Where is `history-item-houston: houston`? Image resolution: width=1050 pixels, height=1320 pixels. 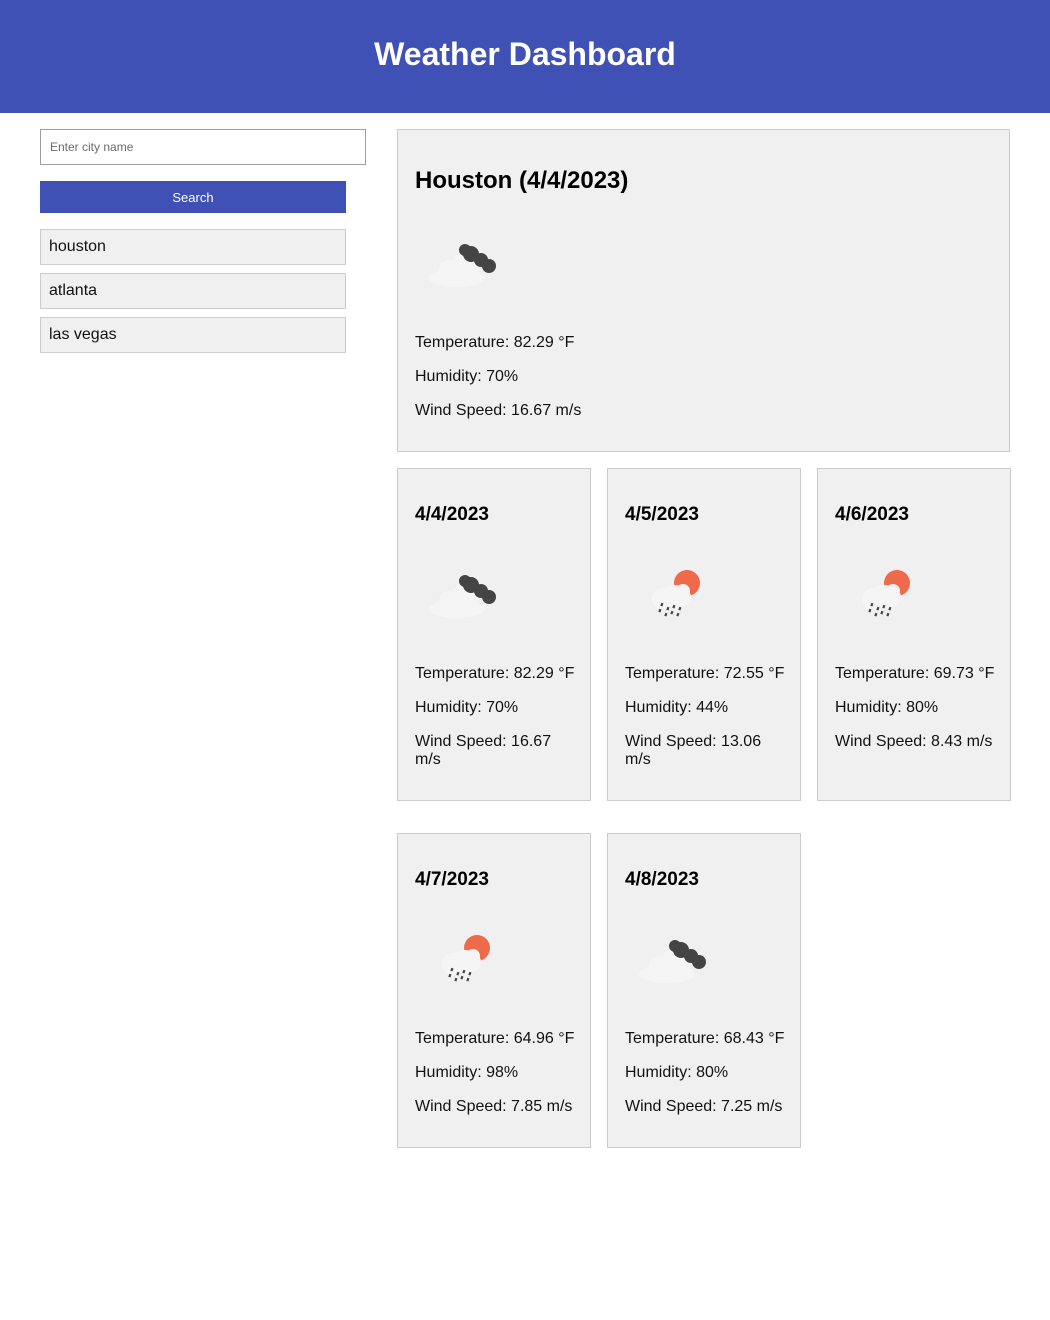 history-item-houston: houston is located at coordinates (193, 247).